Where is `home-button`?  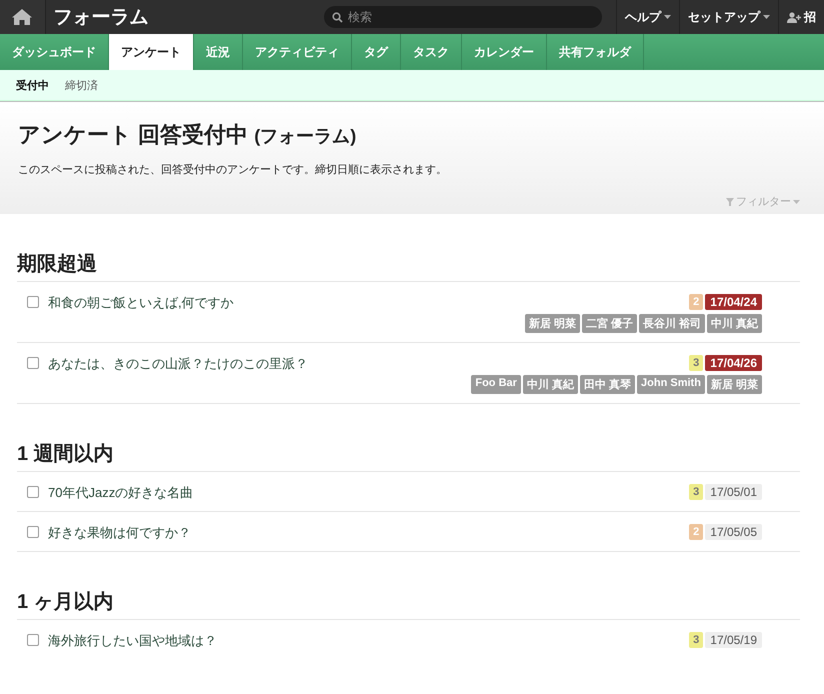
home-button is located at coordinates (23, 17).